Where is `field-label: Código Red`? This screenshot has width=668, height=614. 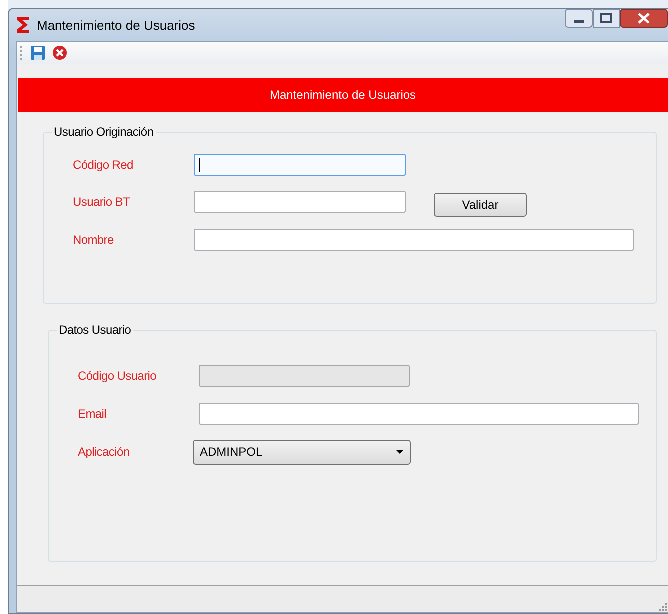
field-label: Código Red is located at coordinates (103, 165).